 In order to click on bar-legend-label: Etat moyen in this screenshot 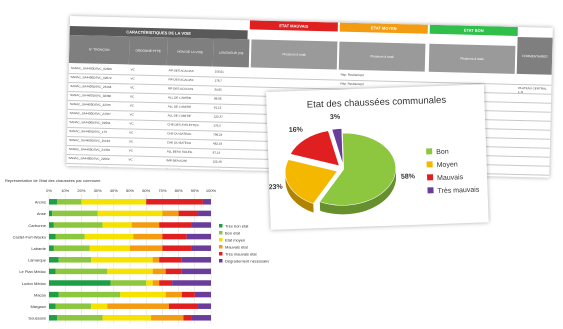, I will do `click(235, 240)`.